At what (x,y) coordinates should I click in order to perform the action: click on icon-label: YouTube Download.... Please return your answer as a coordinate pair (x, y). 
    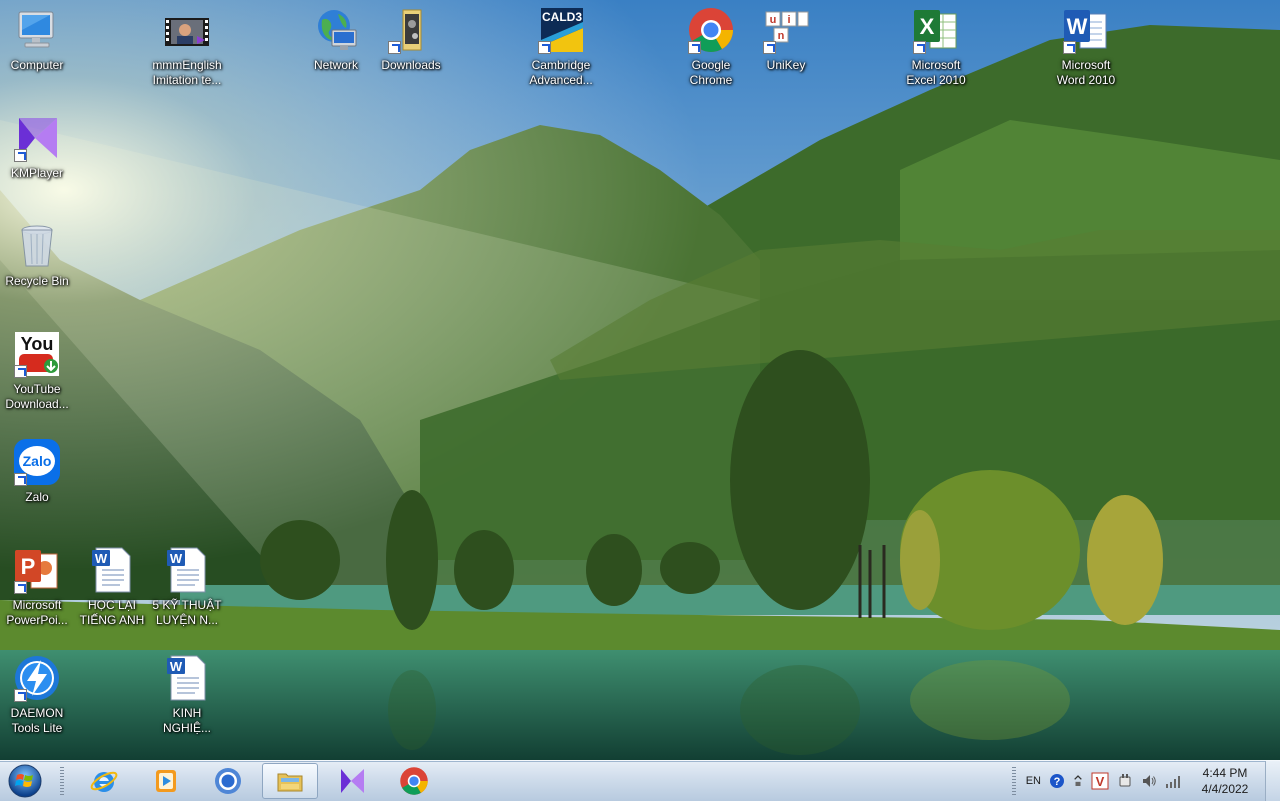
    Looking at the image, I should click on (37, 396).